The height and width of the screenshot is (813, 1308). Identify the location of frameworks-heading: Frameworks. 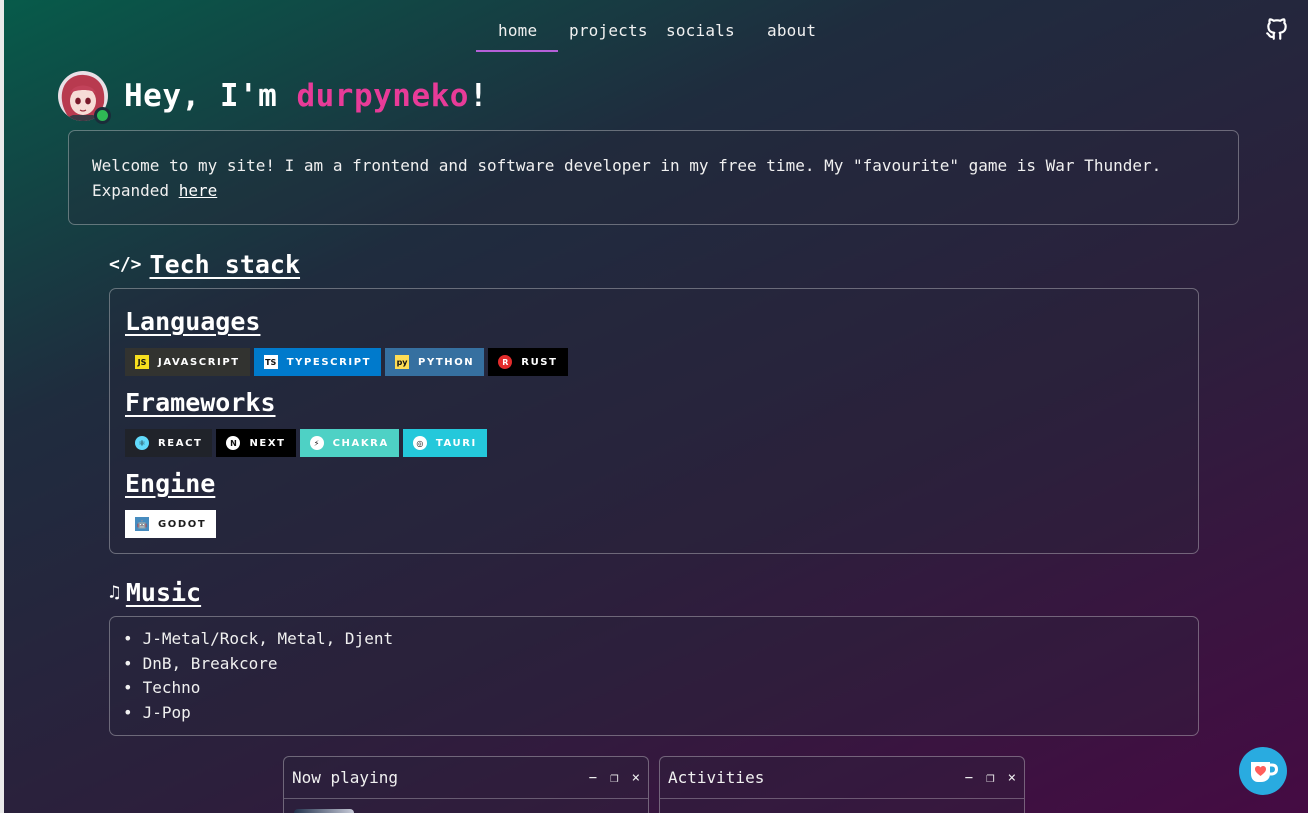
(200, 402).